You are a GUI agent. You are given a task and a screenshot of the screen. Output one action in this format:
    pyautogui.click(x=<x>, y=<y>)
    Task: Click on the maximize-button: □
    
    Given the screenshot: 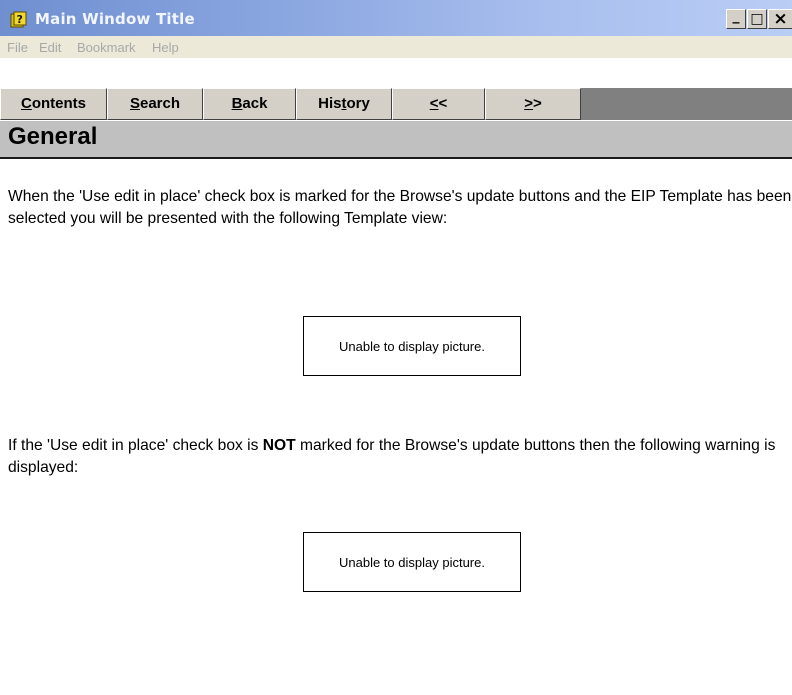 What is the action you would take?
    pyautogui.click(x=757, y=19)
    